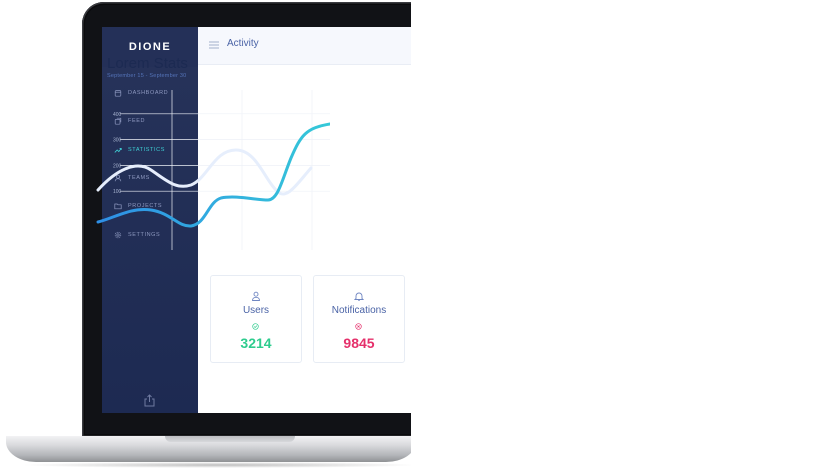  What do you see at coordinates (256, 319) in the screenshot?
I see `users-card: Users 3214` at bounding box center [256, 319].